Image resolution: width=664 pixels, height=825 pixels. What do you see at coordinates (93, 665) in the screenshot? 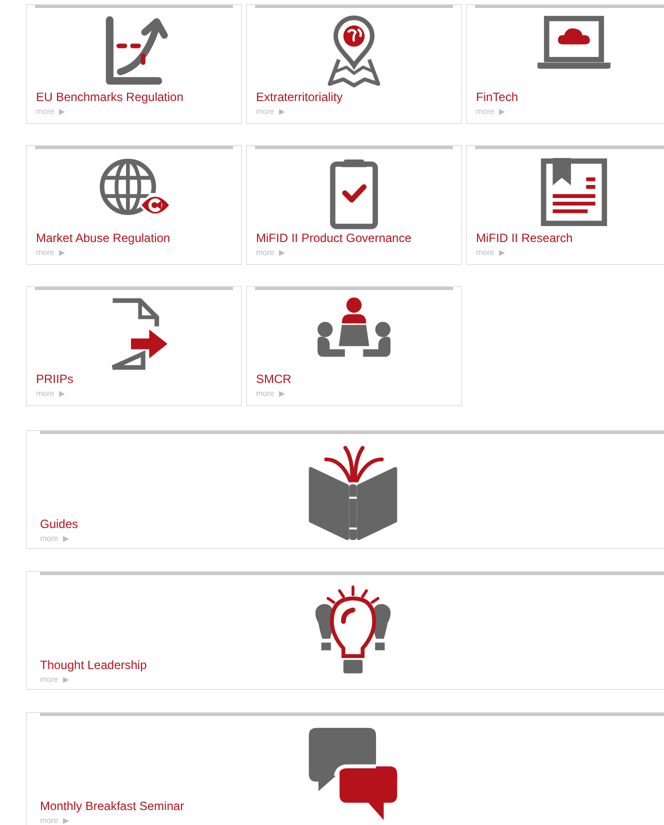
I see `topic-link: Thought Leadership` at bounding box center [93, 665].